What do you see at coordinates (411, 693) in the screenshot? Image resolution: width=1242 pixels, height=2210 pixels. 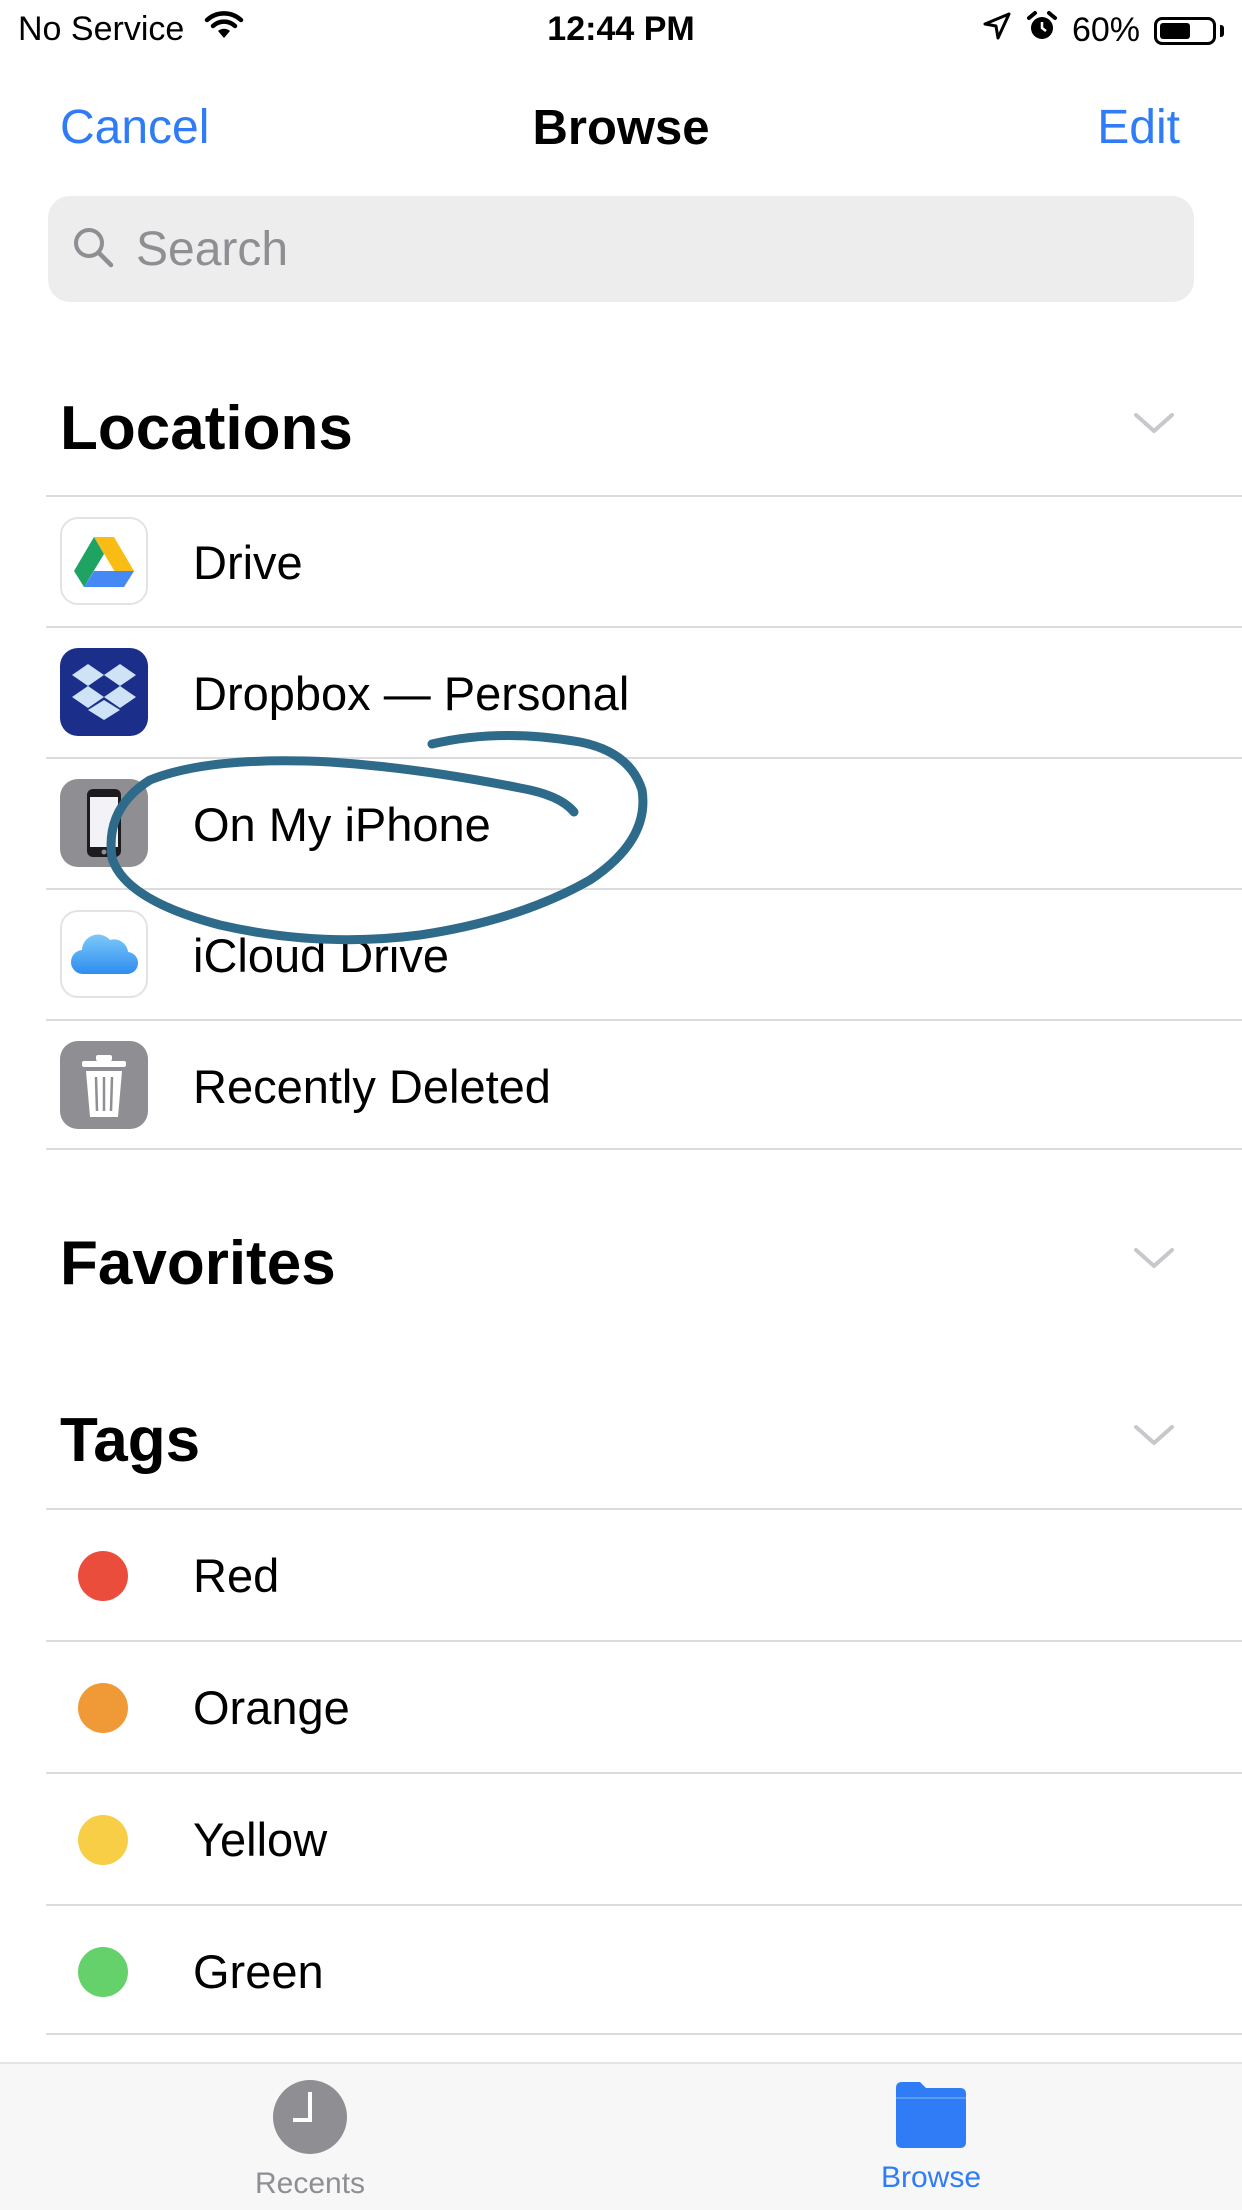 I see `location-label: Dropbox — Personal` at bounding box center [411, 693].